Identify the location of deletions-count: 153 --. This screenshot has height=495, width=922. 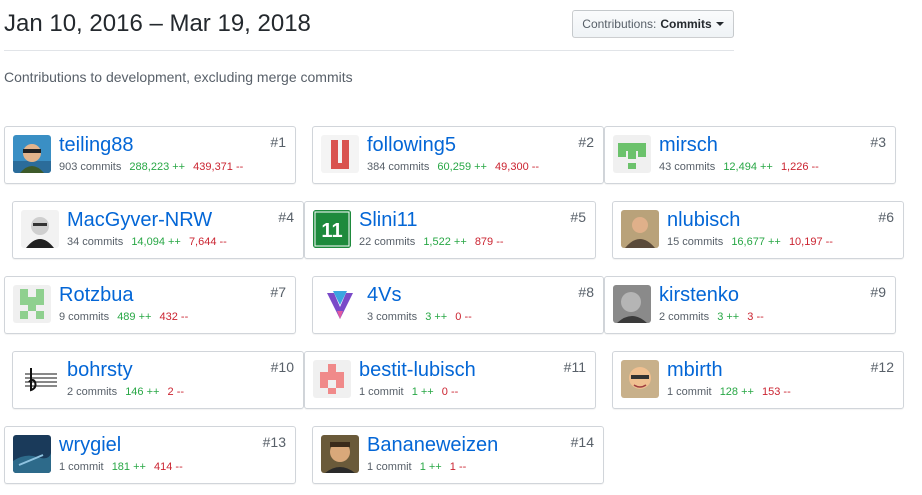
(776, 392).